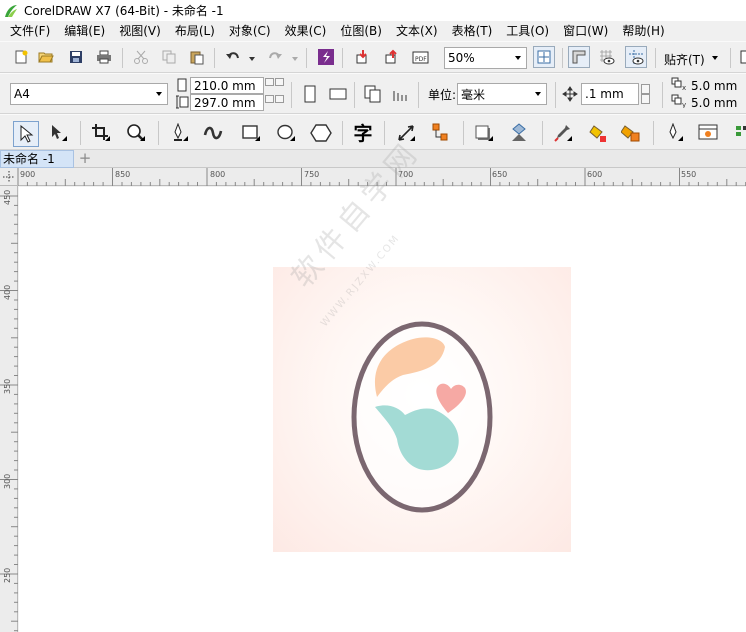  Describe the element at coordinates (218, 174) in the screenshot. I see `ruler-h-label: 800` at that location.